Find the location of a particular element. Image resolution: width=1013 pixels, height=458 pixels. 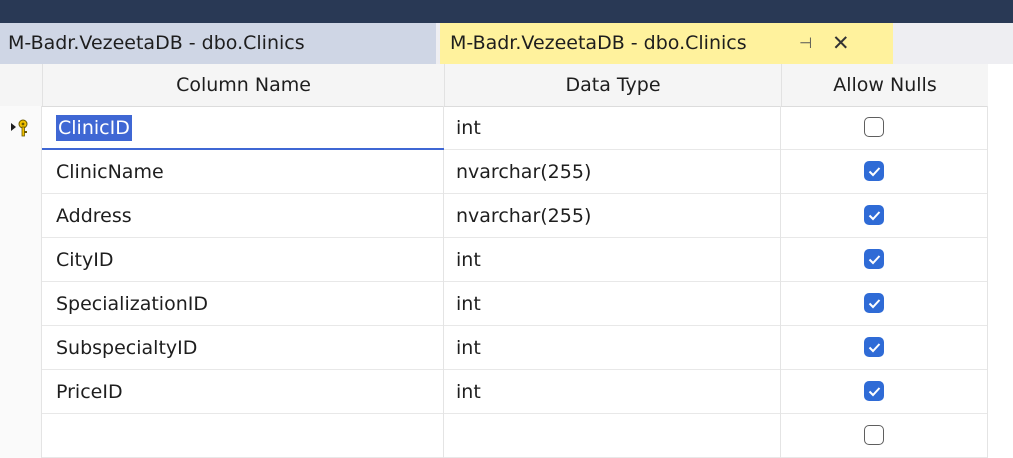

column-name-text: PriceID is located at coordinates (89, 392).